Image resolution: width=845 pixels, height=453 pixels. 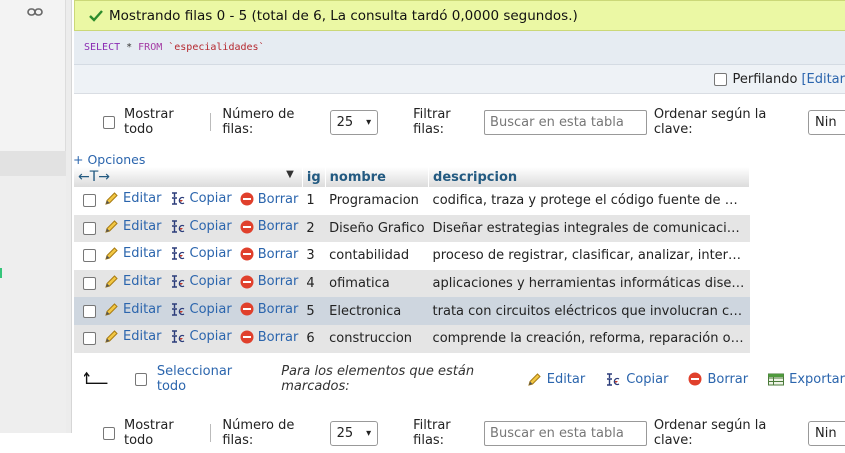 I want to click on cell-nombre: ofimatica, so click(x=377, y=283).